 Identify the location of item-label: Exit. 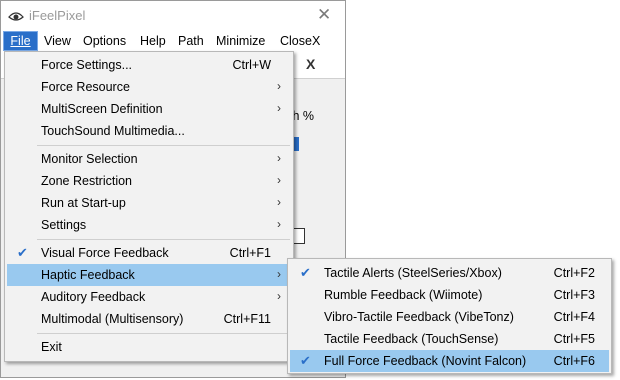
(51, 347).